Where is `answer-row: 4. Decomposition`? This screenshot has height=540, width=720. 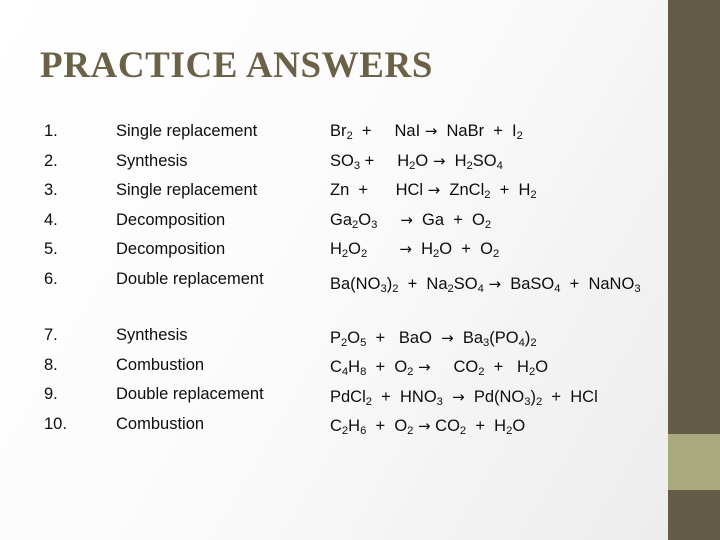
answer-row: 4. Decomposition is located at coordinates (184, 226).